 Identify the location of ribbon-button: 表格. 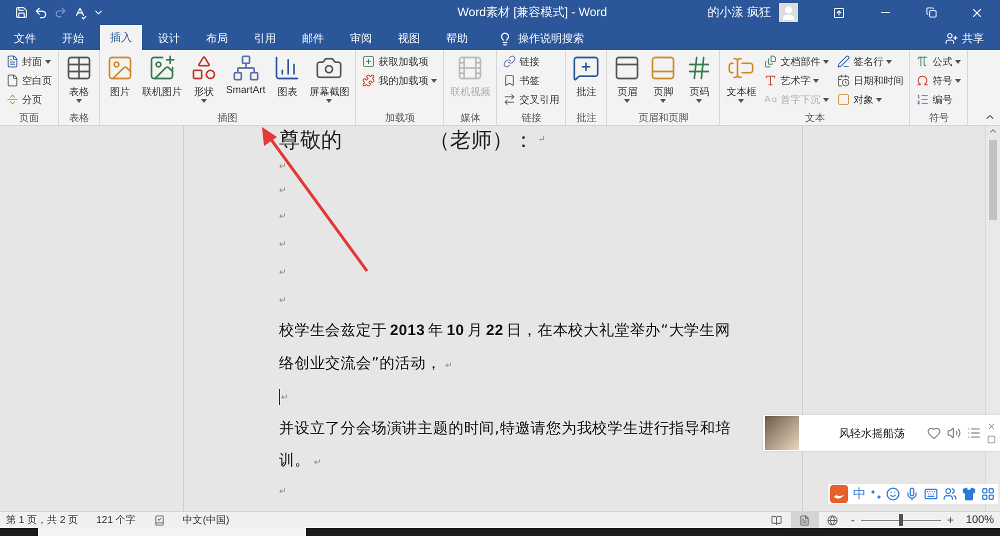
(79, 81).